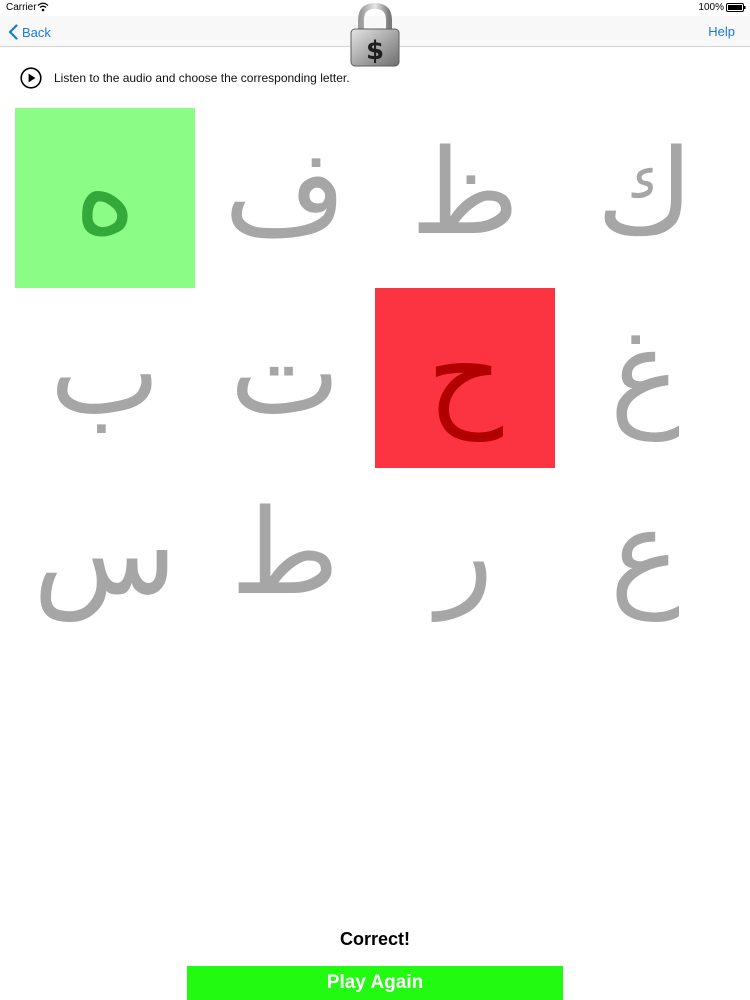 This screenshot has width=750, height=1000. Describe the element at coordinates (36, 32) in the screenshot. I see `back-label: Back` at that location.